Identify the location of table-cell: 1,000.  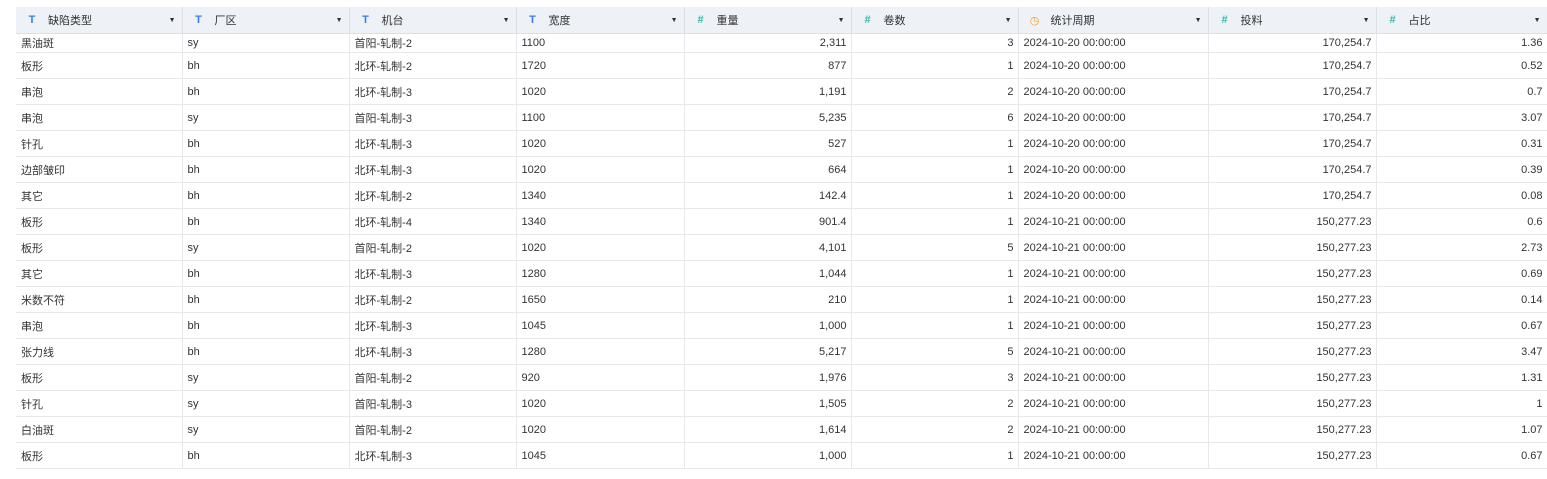
(768, 455).